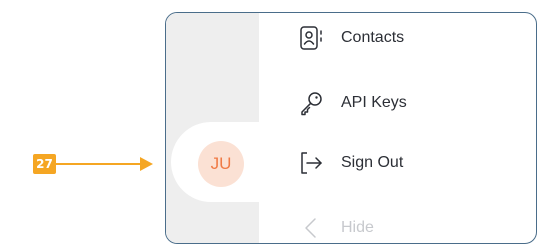  I want to click on callout-arrow, so click(104, 164).